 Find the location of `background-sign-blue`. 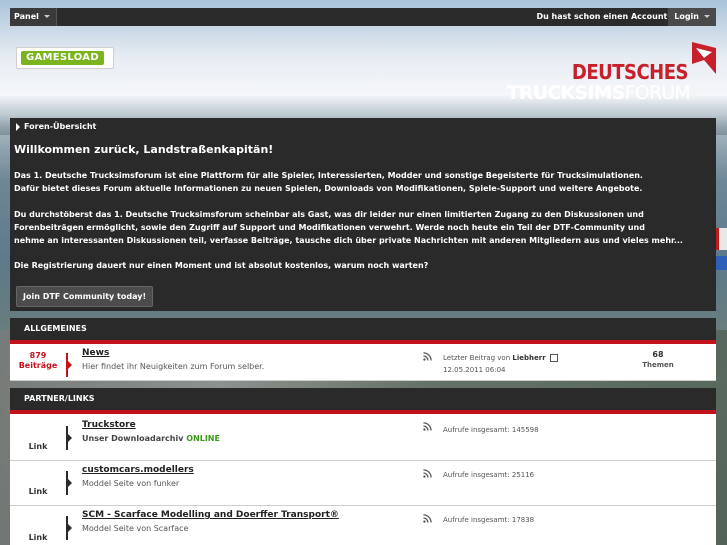

background-sign-blue is located at coordinates (721, 263).